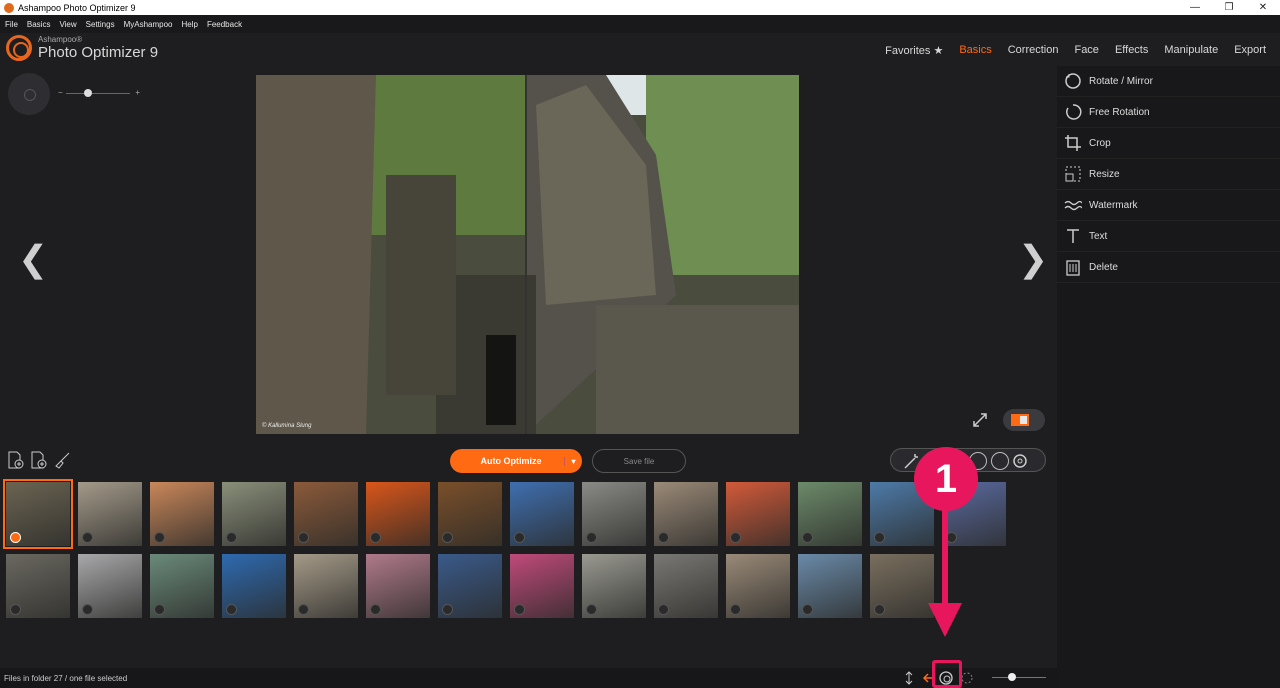  Describe the element at coordinates (975, 50) in the screenshot. I see `tab-basics: Basics` at that location.